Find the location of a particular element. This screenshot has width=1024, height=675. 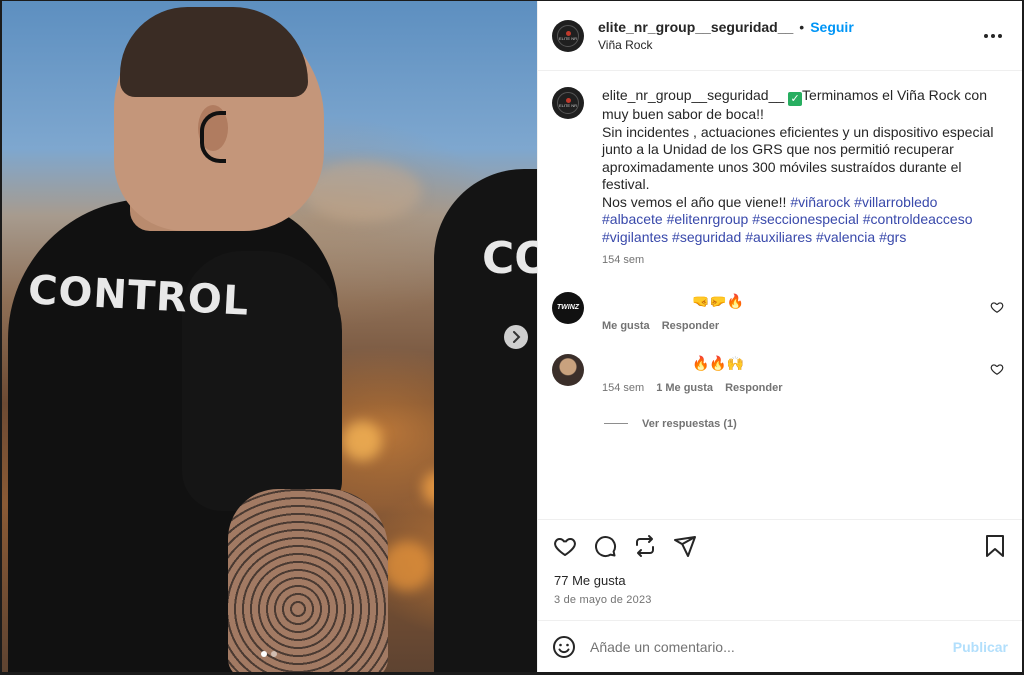

check-emoji: ✓ is located at coordinates (795, 99).